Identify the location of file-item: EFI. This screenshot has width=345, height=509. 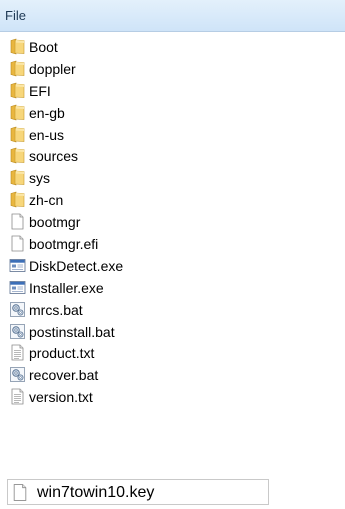
(172, 91).